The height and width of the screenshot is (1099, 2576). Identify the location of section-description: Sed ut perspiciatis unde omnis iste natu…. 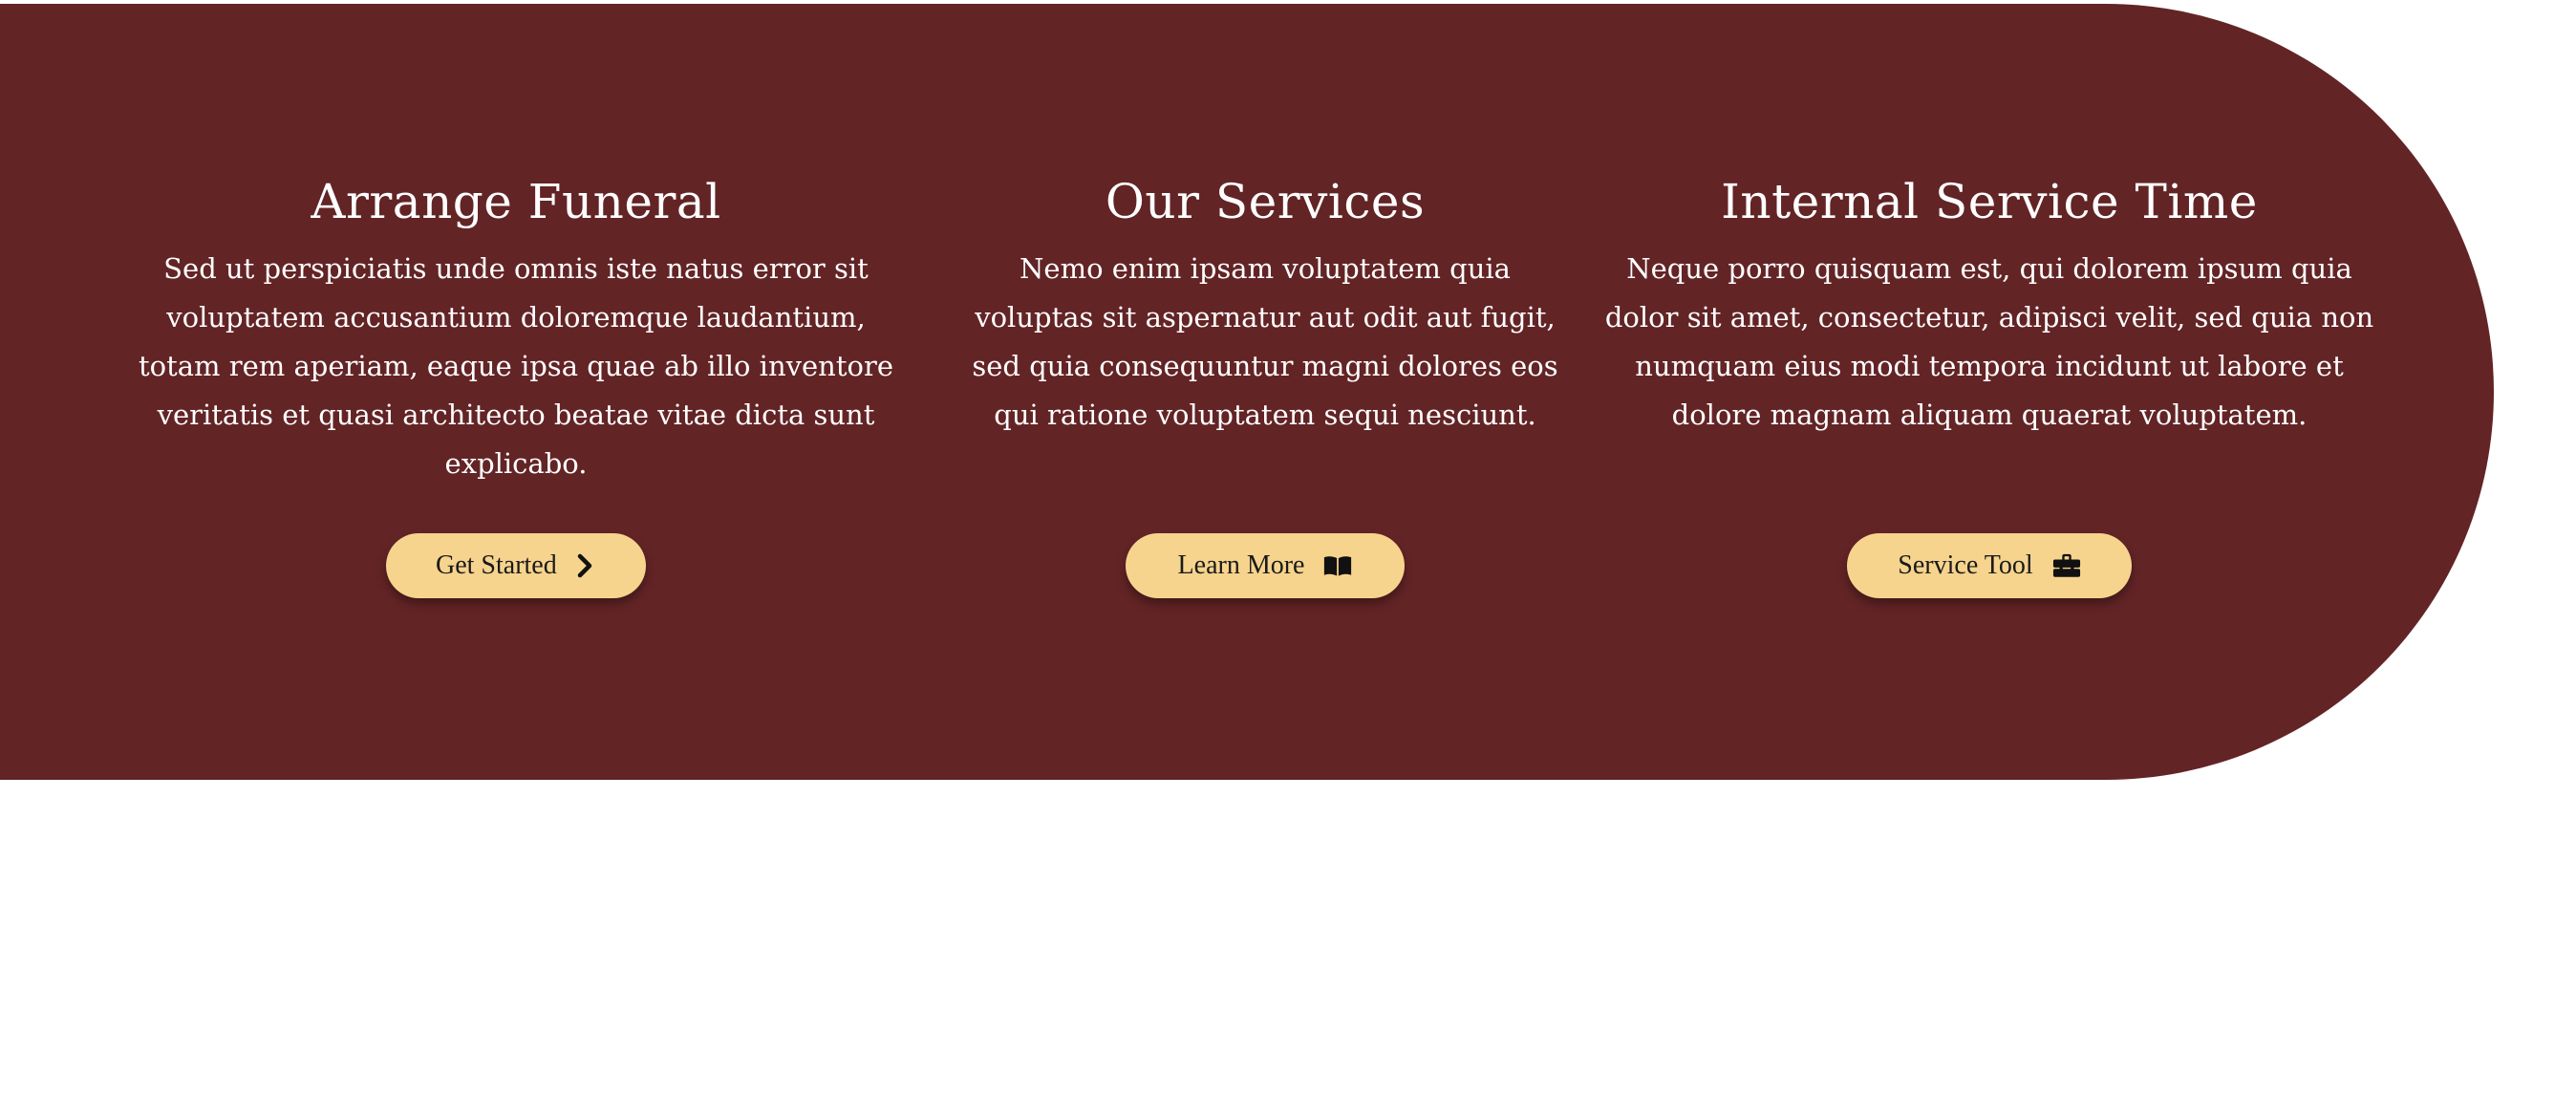
(516, 366).